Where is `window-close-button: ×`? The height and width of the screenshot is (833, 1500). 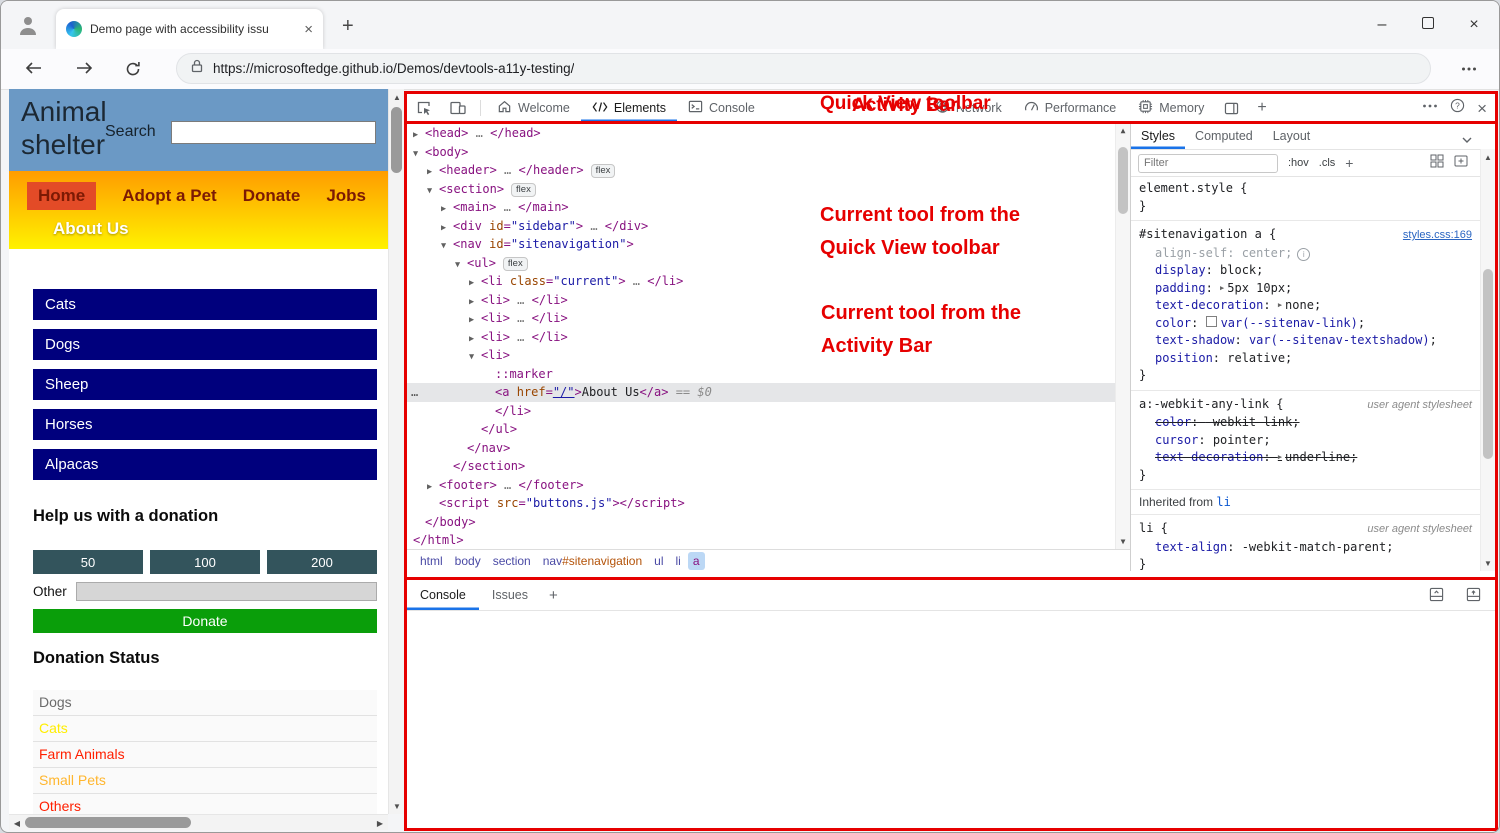 window-close-button: × is located at coordinates (1474, 25).